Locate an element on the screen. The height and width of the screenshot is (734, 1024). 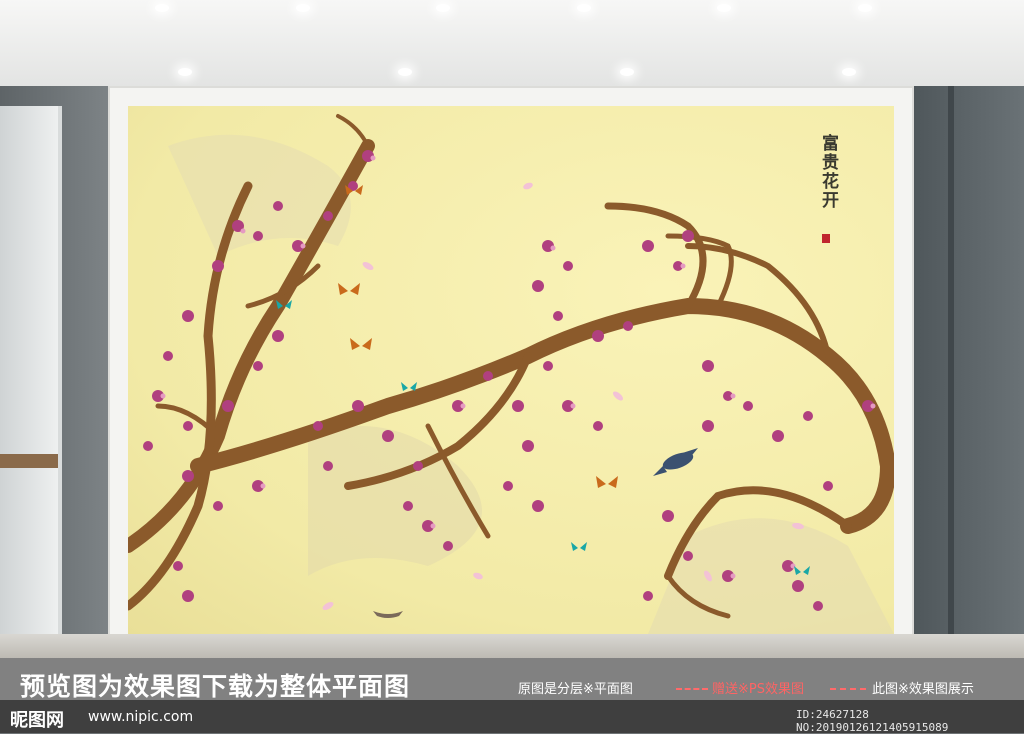
ceiling is located at coordinates (512, 43).